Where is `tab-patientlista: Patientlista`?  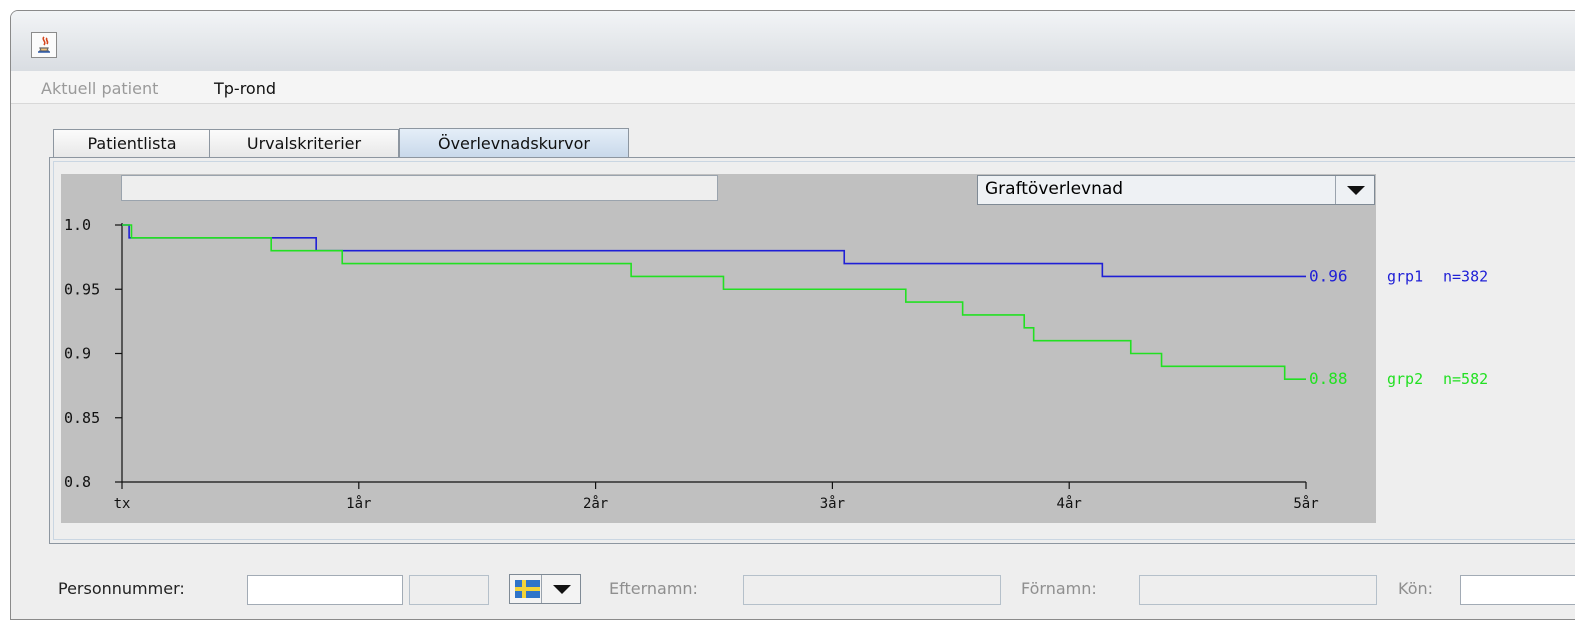
tab-patientlista: Patientlista is located at coordinates (132, 143).